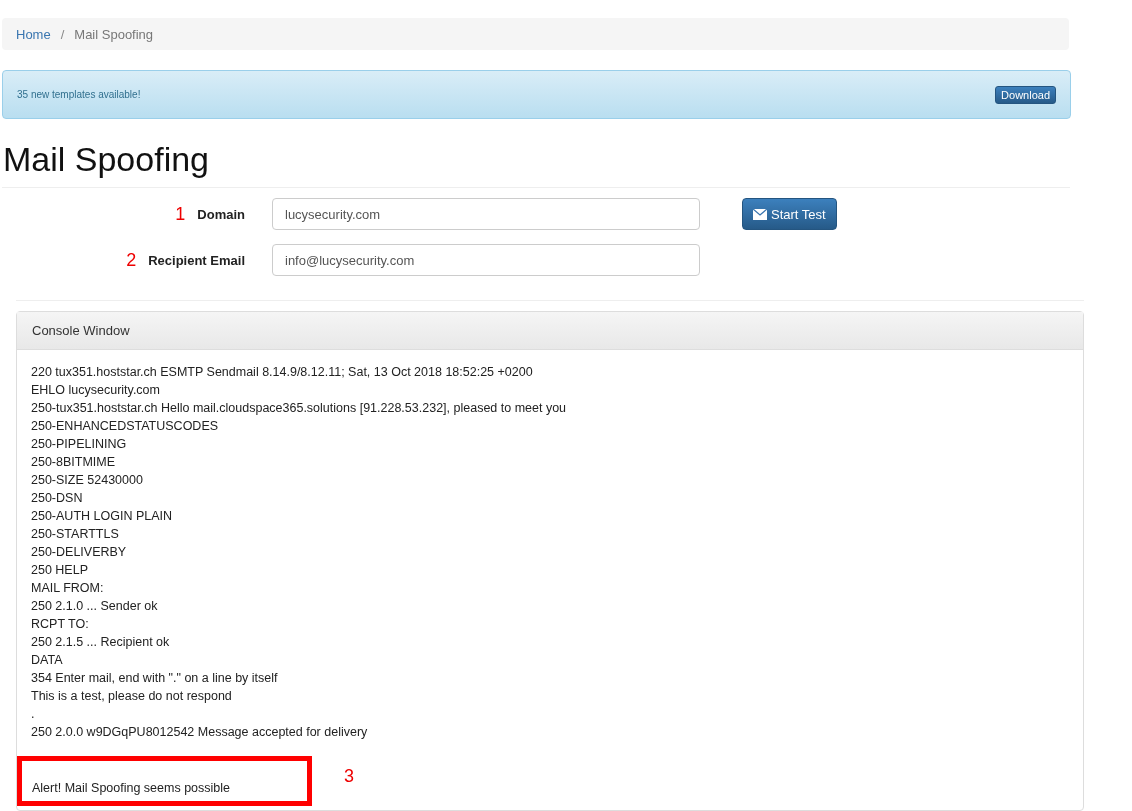  I want to click on start-test-button: Start Test, so click(789, 214).